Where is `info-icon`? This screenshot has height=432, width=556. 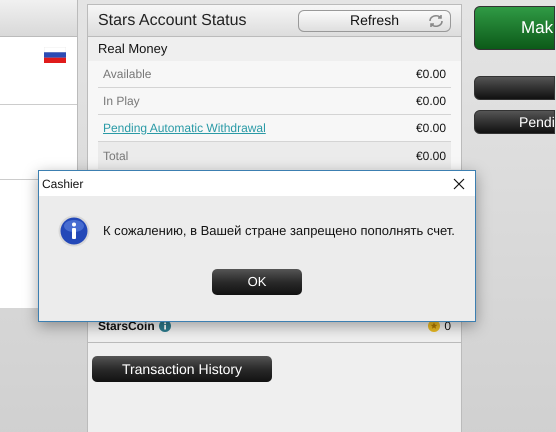
info-icon is located at coordinates (74, 231).